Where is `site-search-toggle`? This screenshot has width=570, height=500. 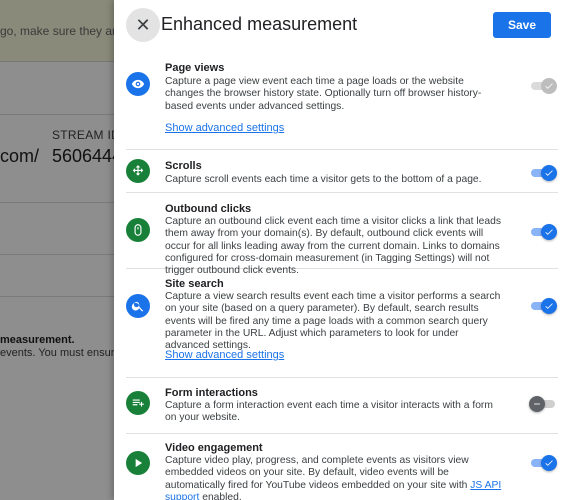
site-search-toggle is located at coordinates (545, 306).